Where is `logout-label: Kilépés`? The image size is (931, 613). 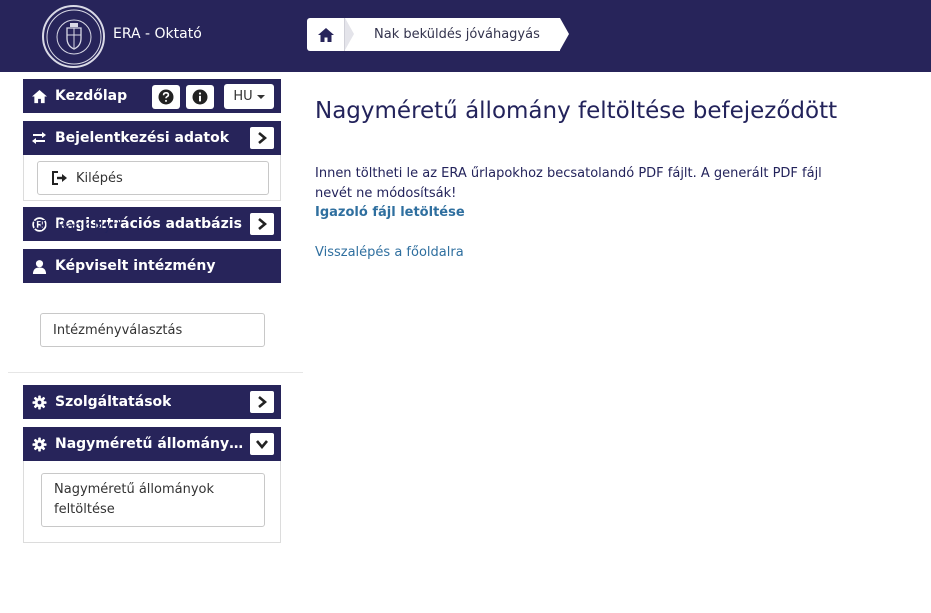
logout-label: Kilépés is located at coordinates (99, 178).